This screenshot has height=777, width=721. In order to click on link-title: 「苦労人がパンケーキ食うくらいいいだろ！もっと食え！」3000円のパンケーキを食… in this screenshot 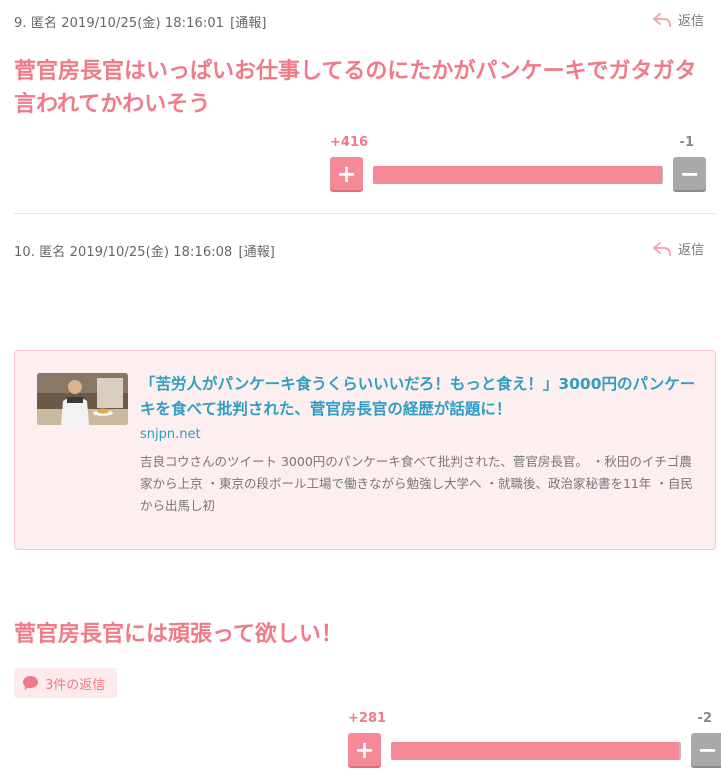, I will do `click(420, 397)`.